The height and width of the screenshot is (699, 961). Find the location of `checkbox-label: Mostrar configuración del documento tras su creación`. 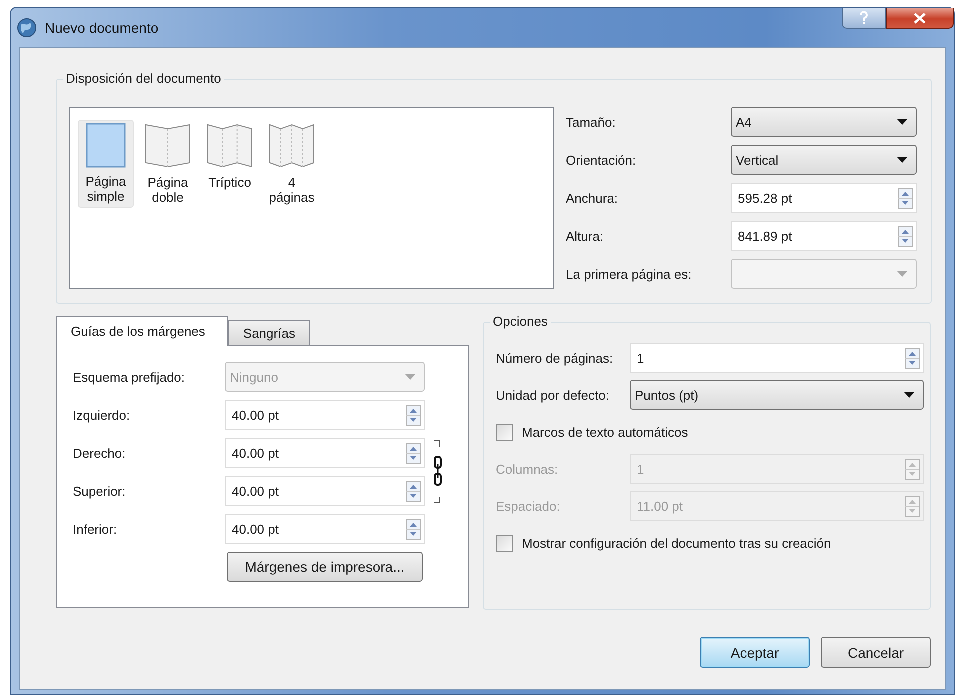

checkbox-label: Mostrar configuración del documento tras su creación is located at coordinates (677, 543).